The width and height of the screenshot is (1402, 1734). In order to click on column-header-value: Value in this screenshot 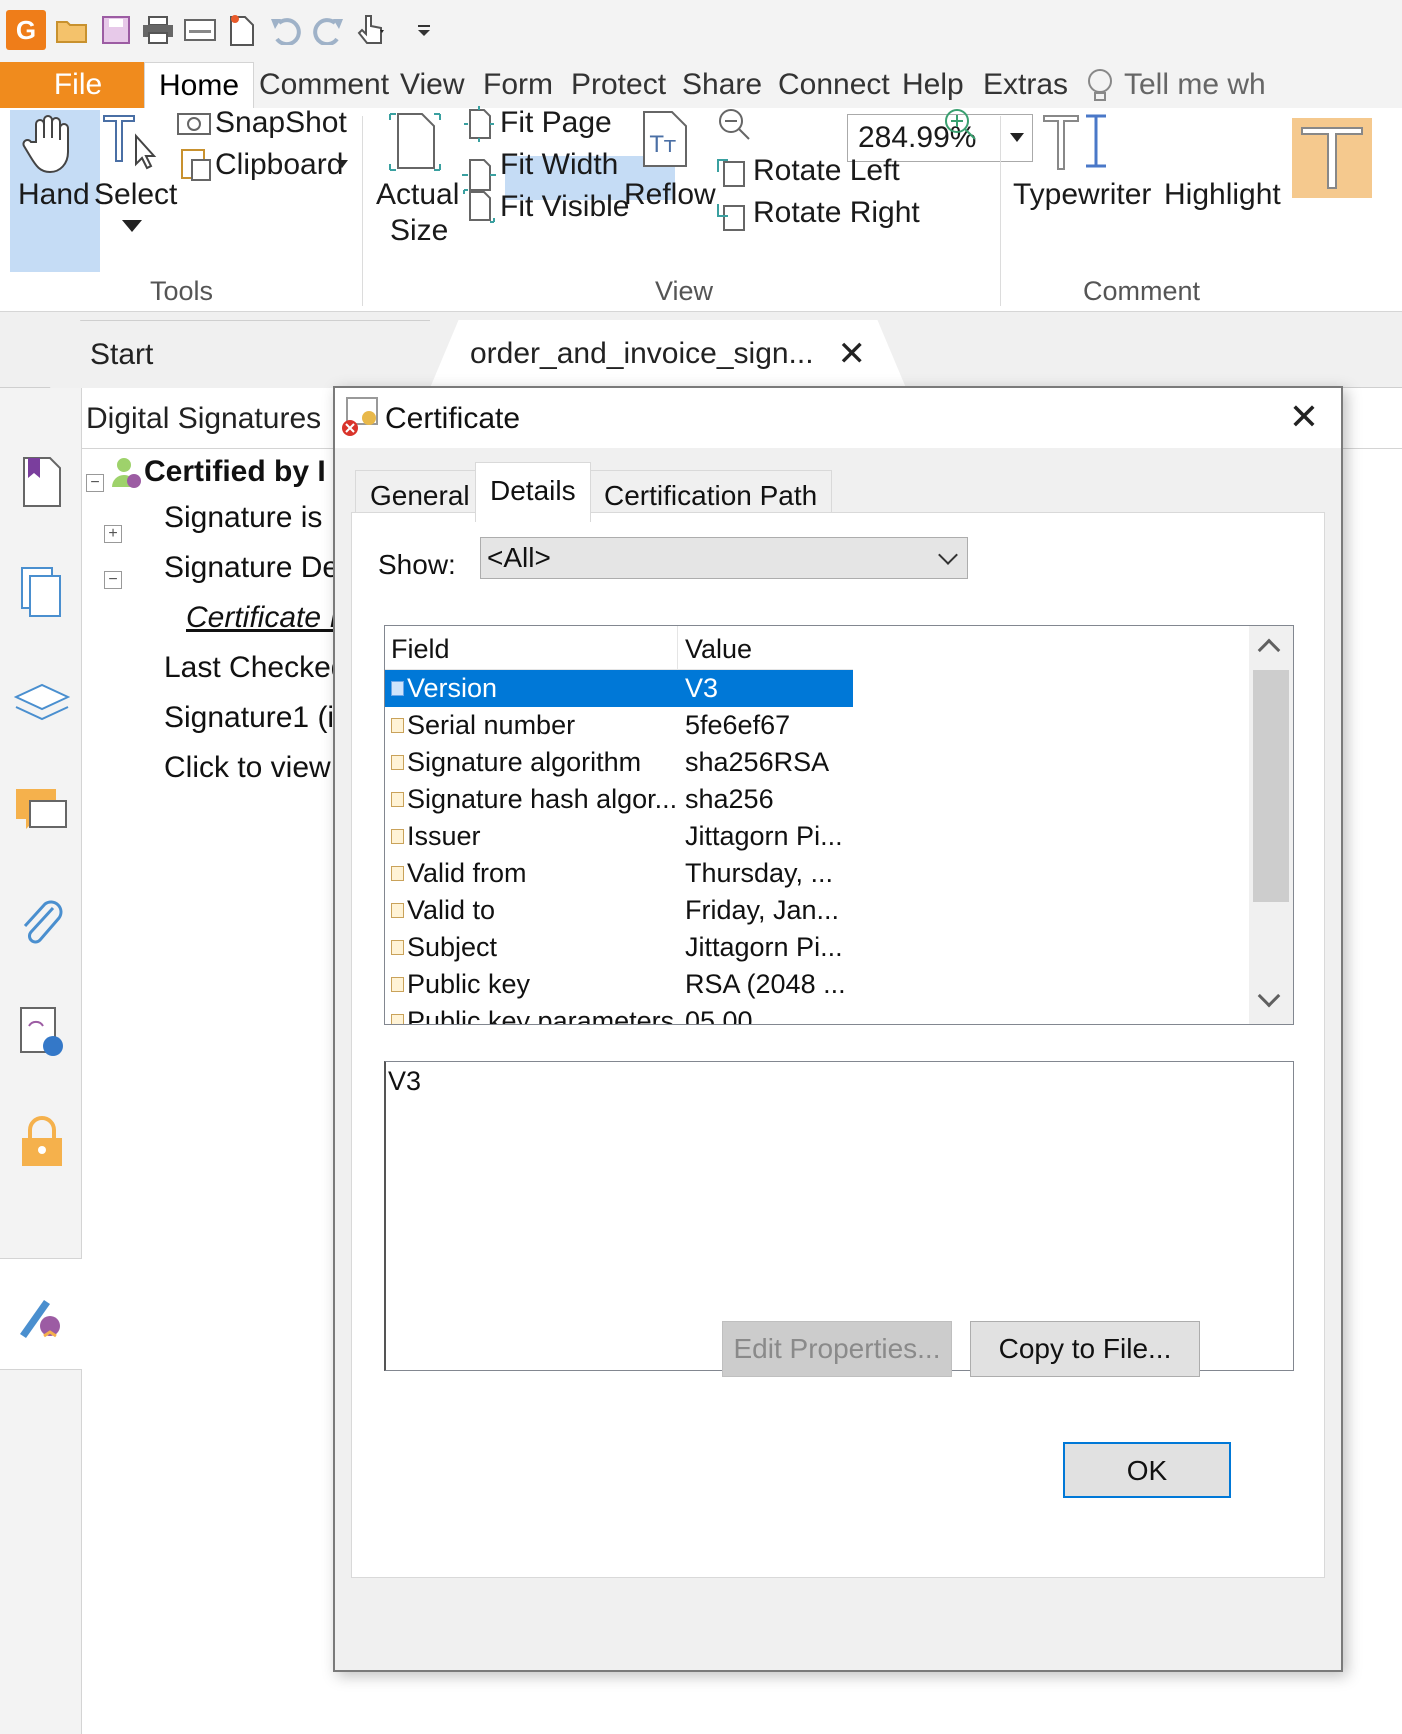, I will do `click(718, 649)`.